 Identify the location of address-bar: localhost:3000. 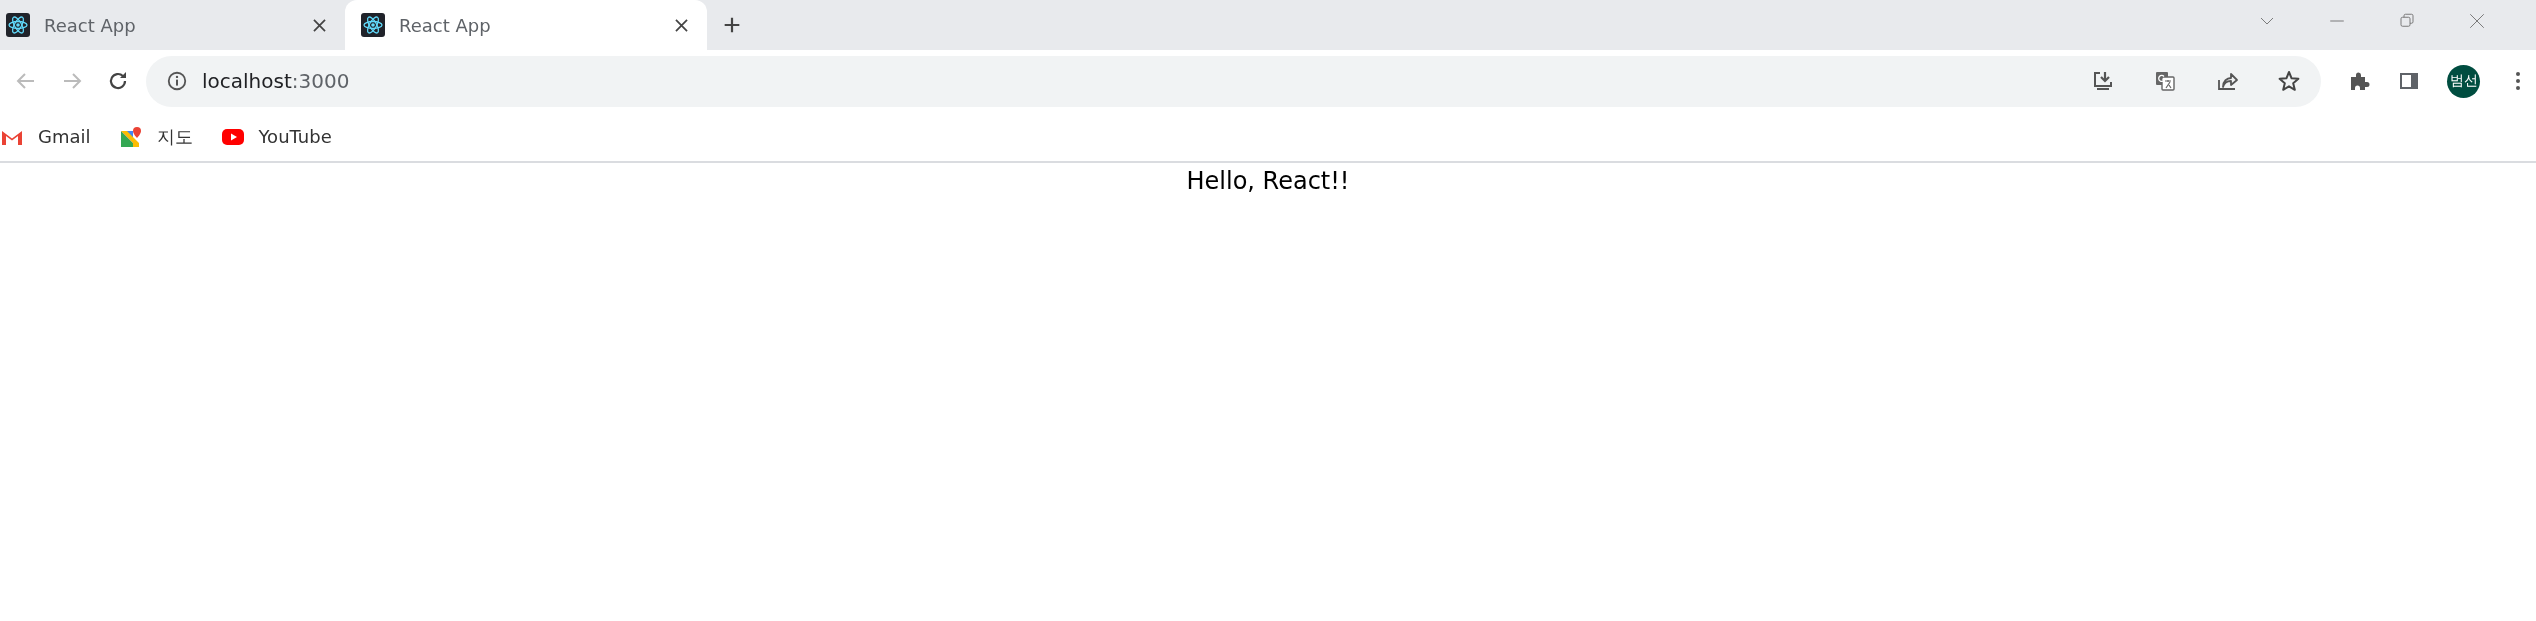
(1233, 81).